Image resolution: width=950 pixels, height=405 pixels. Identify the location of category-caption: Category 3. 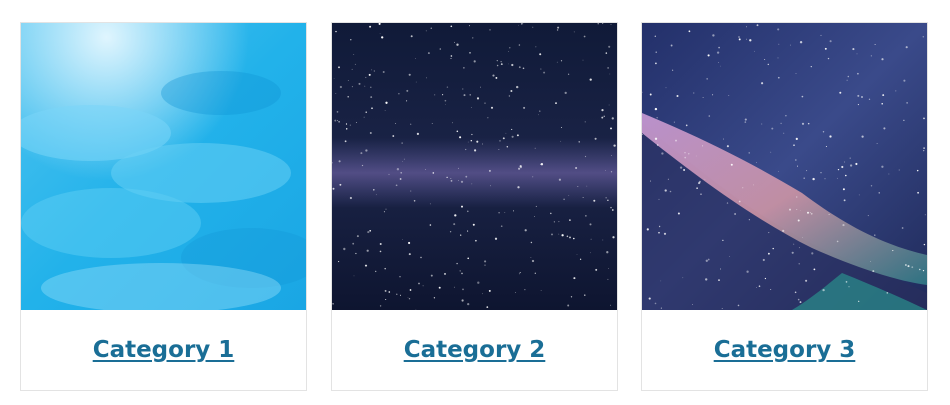
(784, 350).